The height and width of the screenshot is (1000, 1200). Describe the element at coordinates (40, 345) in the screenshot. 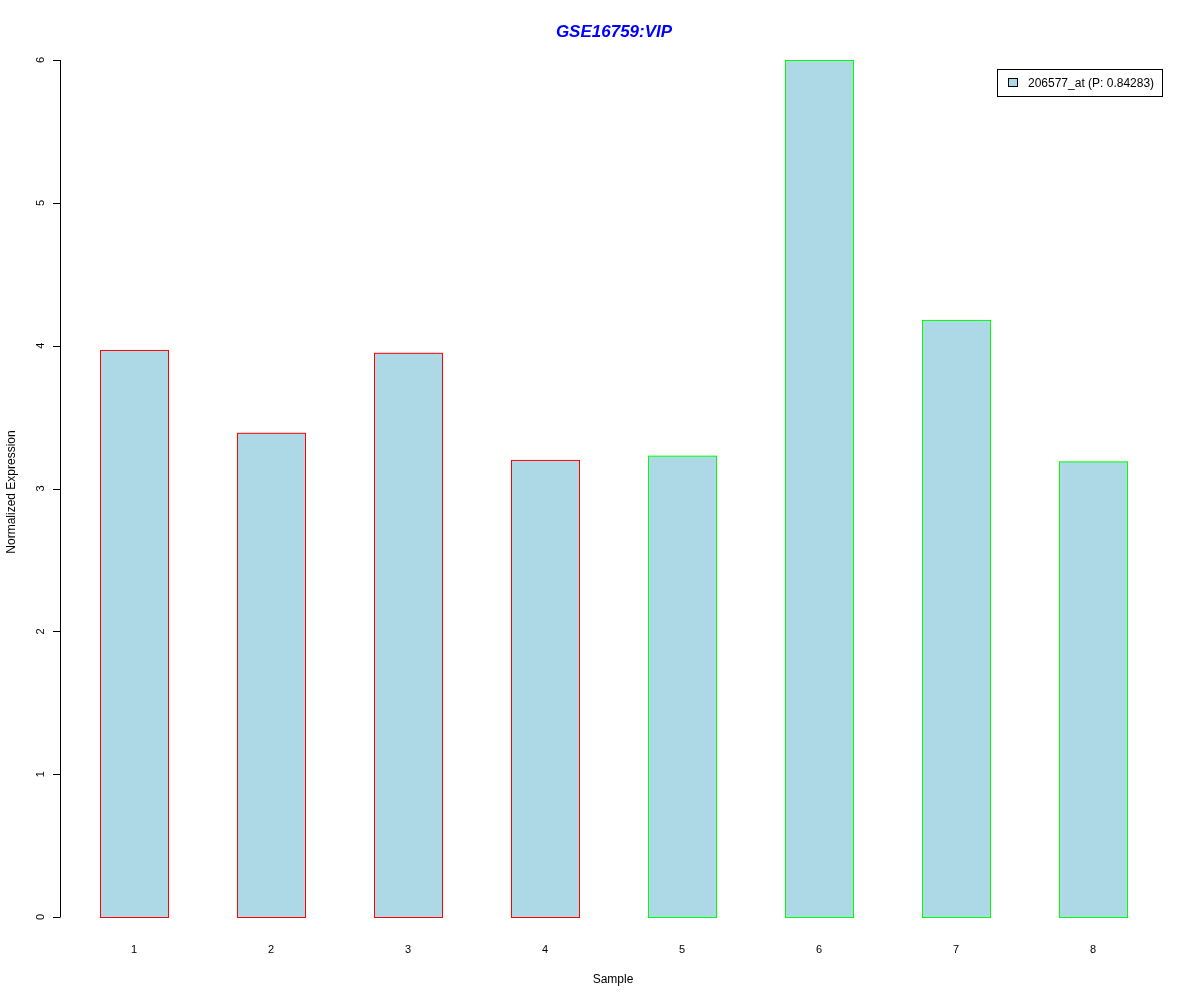

I see `y-tick-label: 4` at that location.